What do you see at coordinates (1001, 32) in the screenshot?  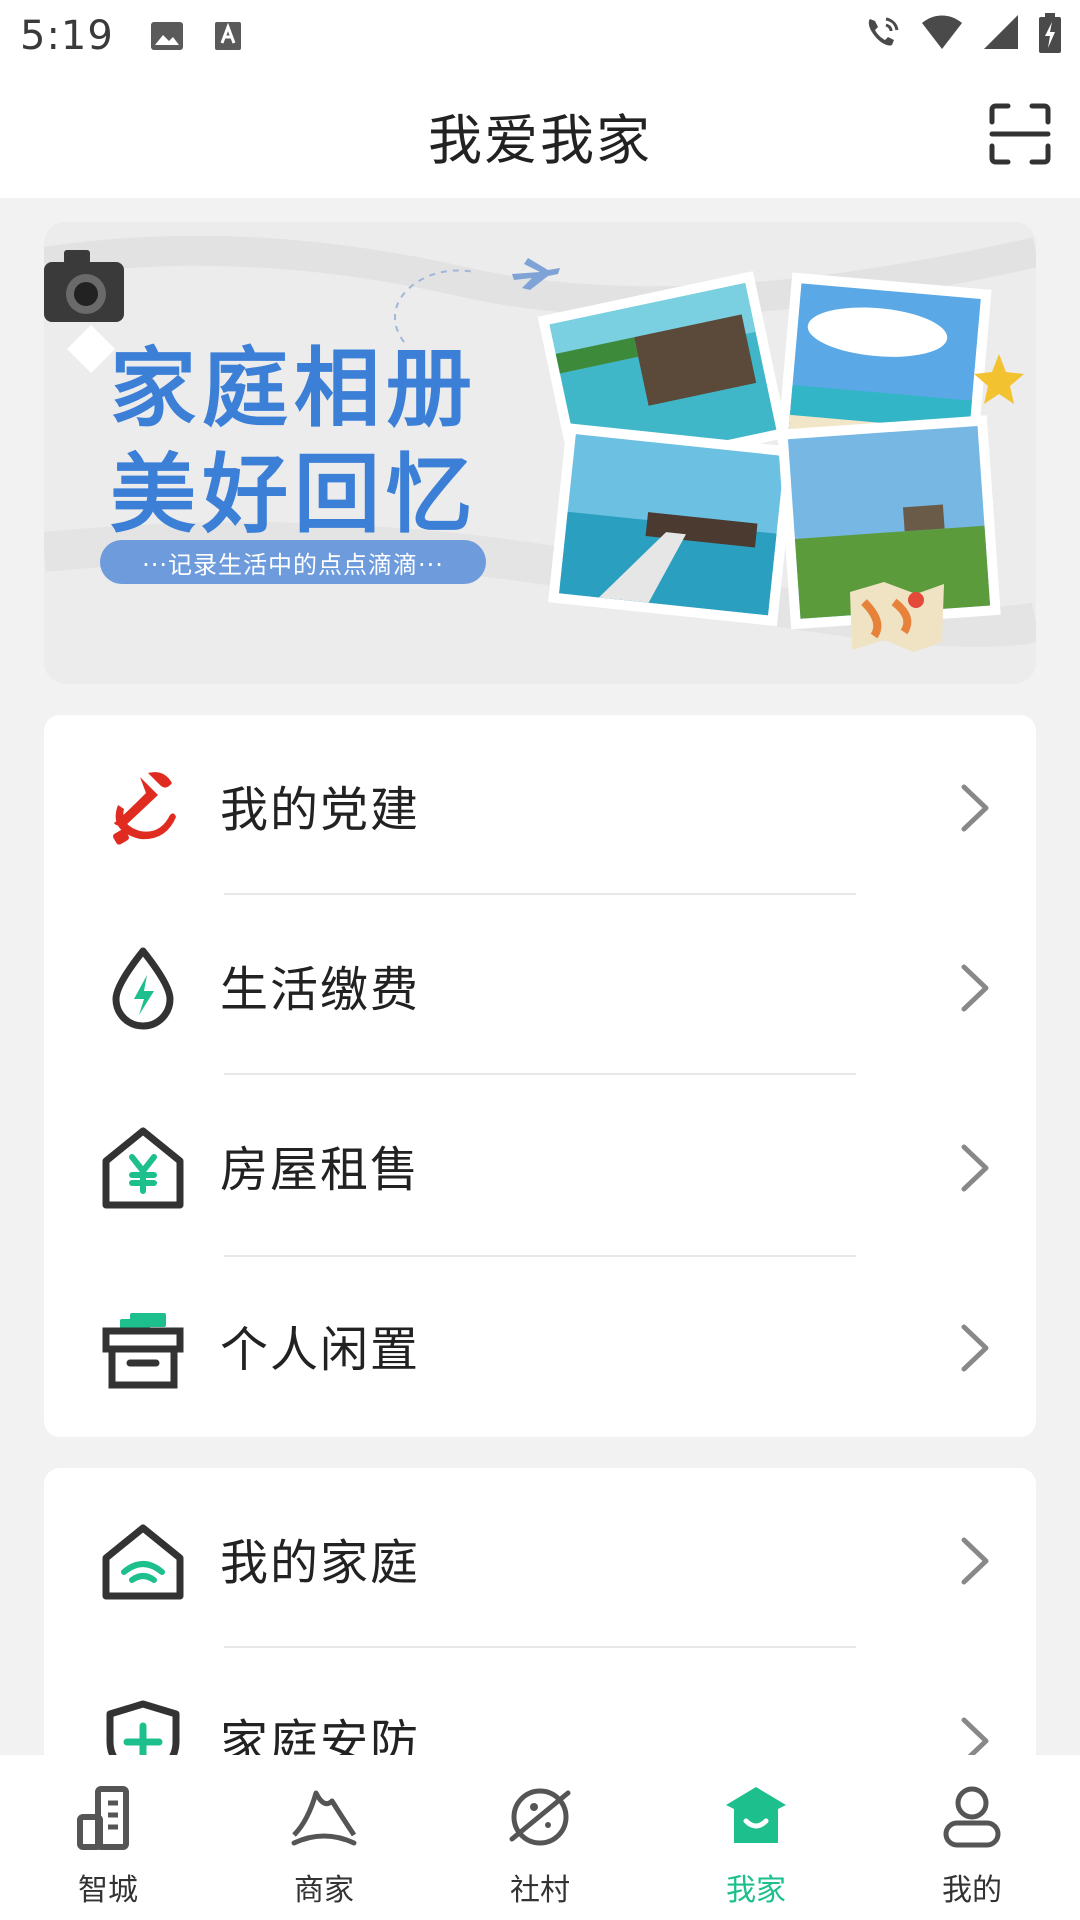 I see `signal-icon` at bounding box center [1001, 32].